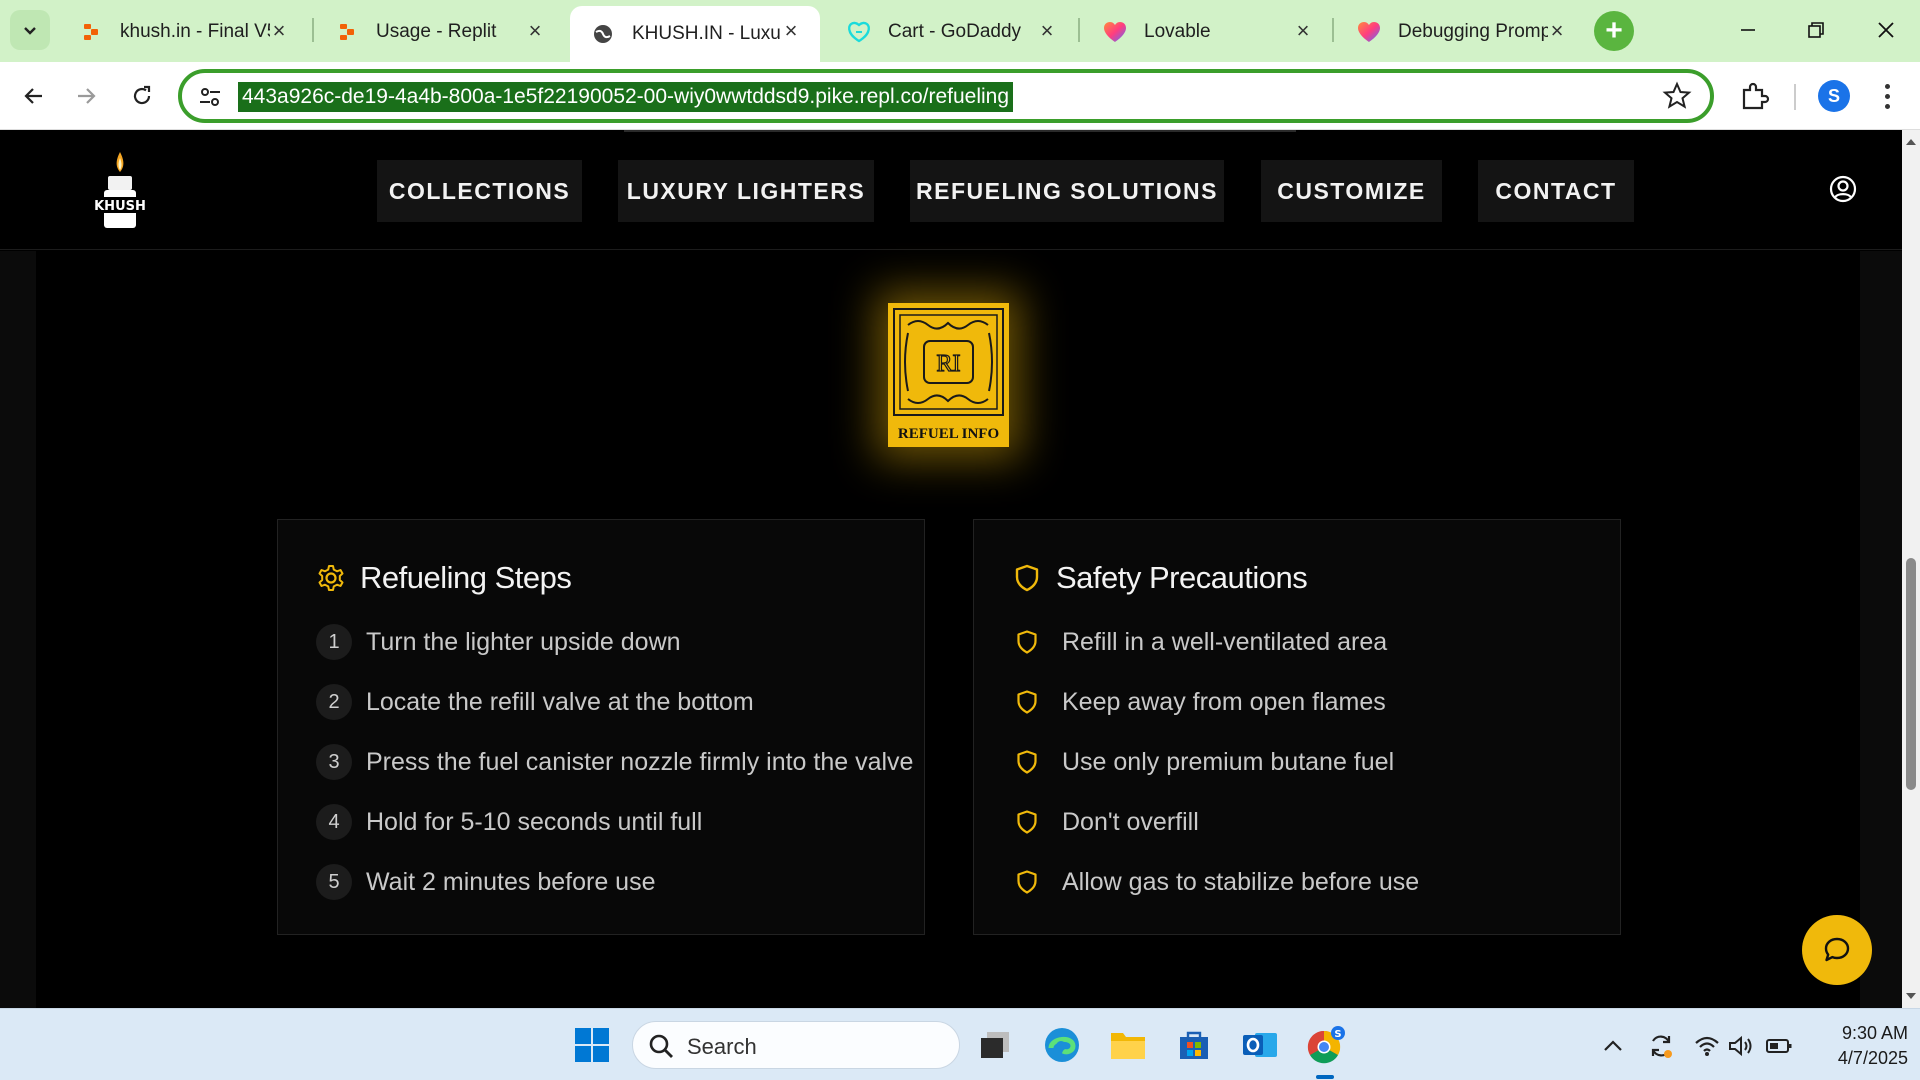 This screenshot has height=1080, width=1920. What do you see at coordinates (746, 191) in the screenshot?
I see `nav-luxury-lighters: LUXURY LIGHTERS` at bounding box center [746, 191].